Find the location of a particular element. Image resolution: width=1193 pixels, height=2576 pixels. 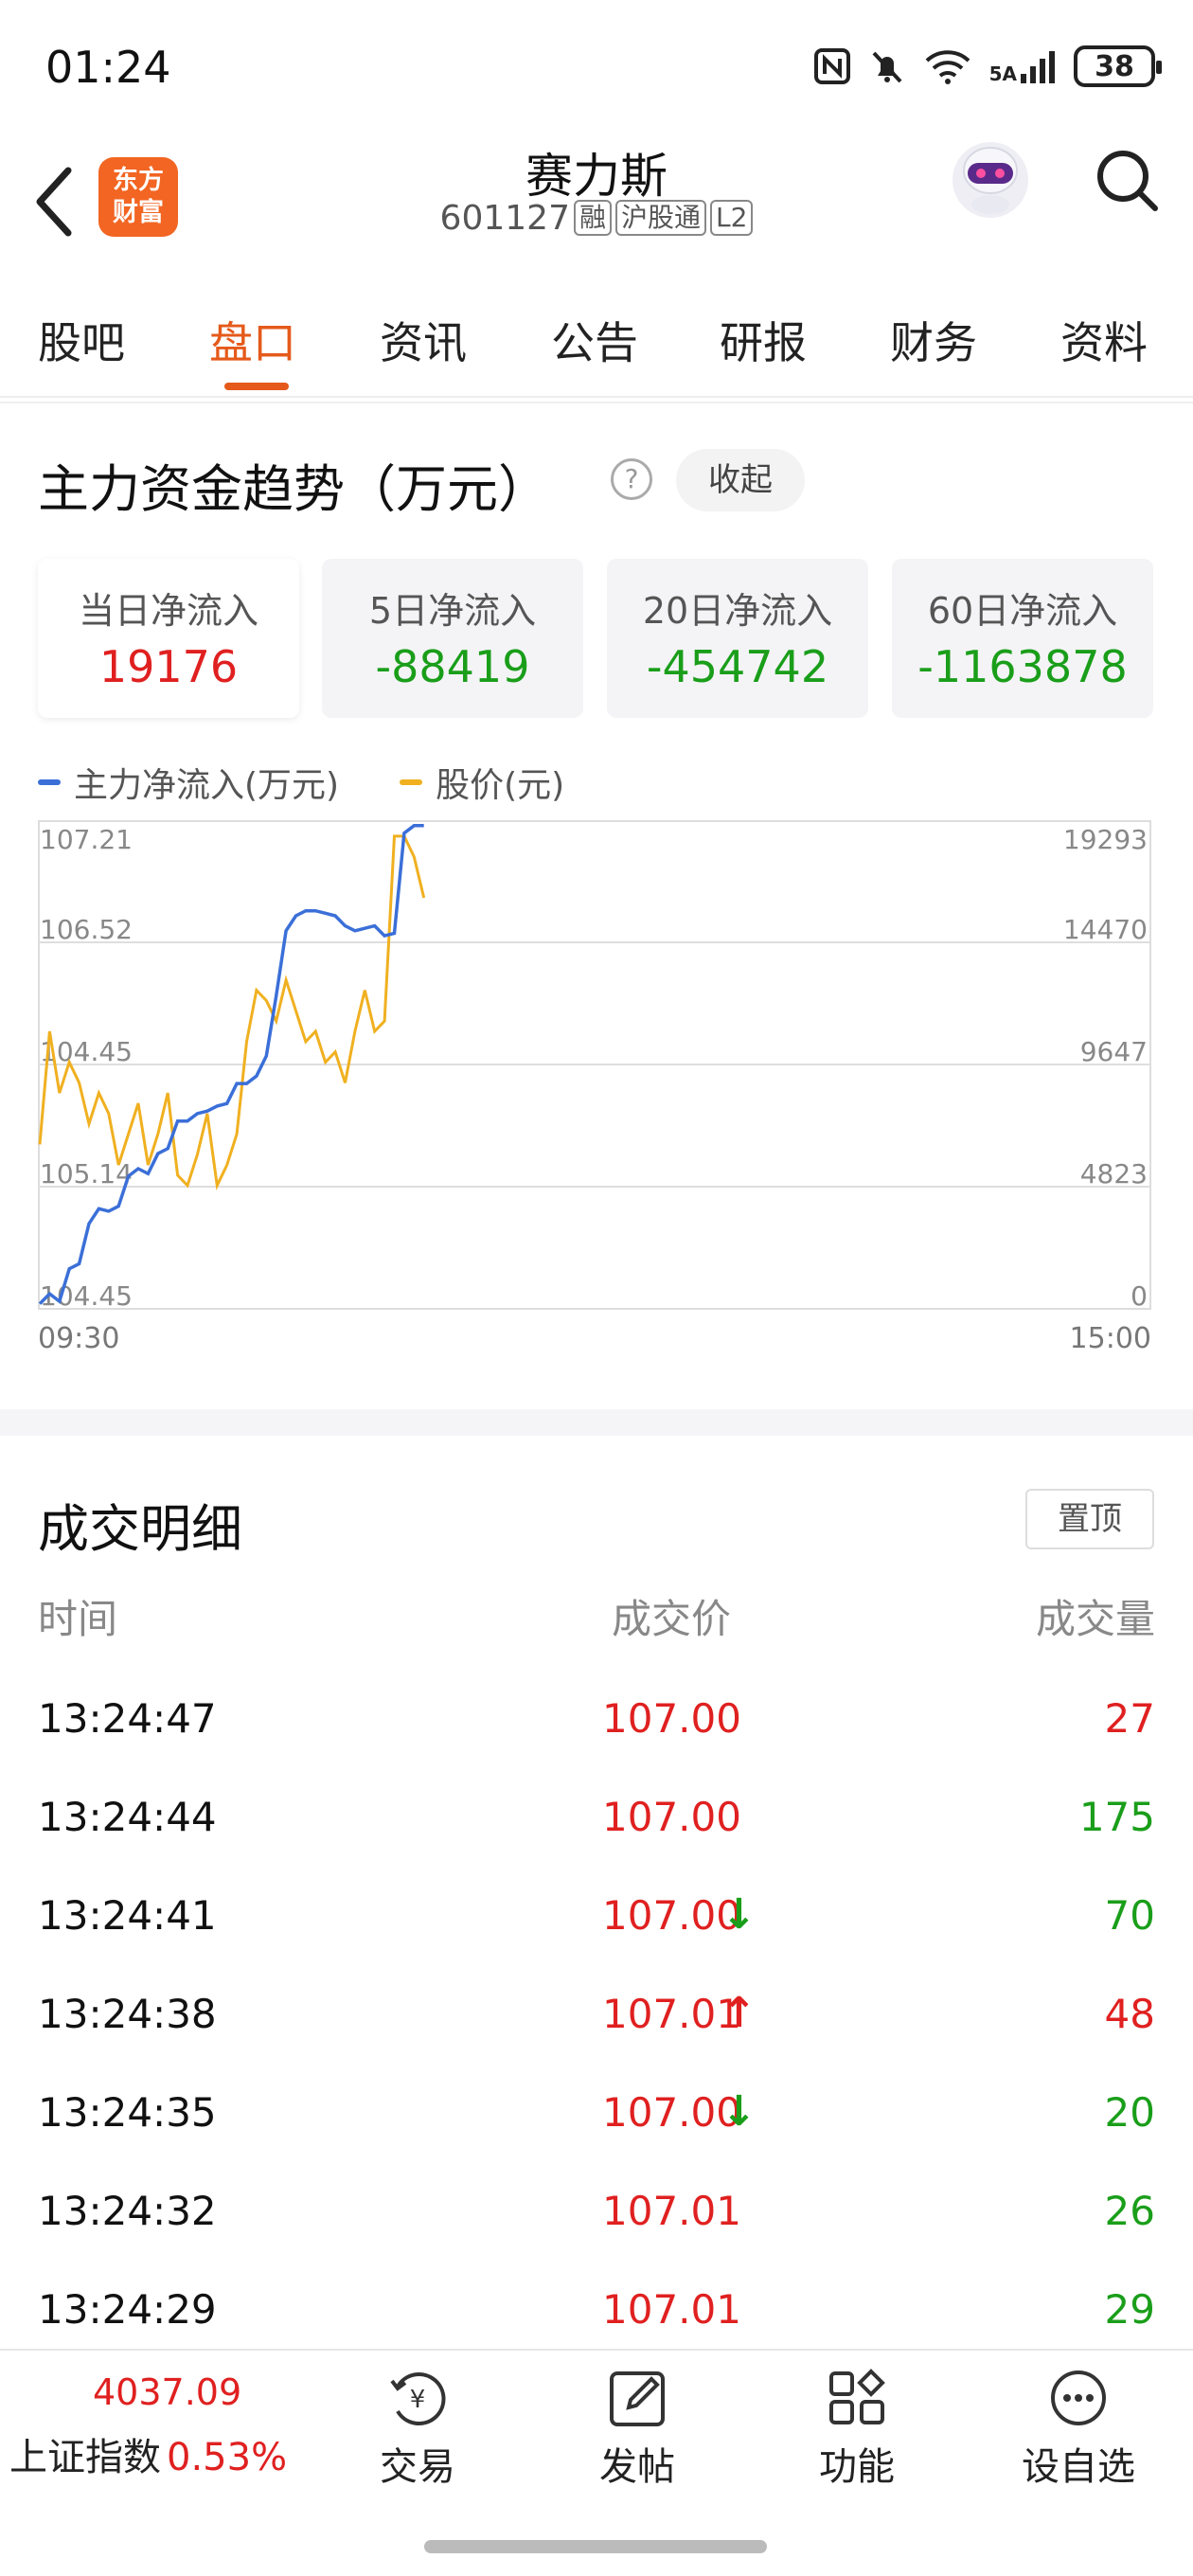

index-name: 上证指数 is located at coordinates (85, 2457).